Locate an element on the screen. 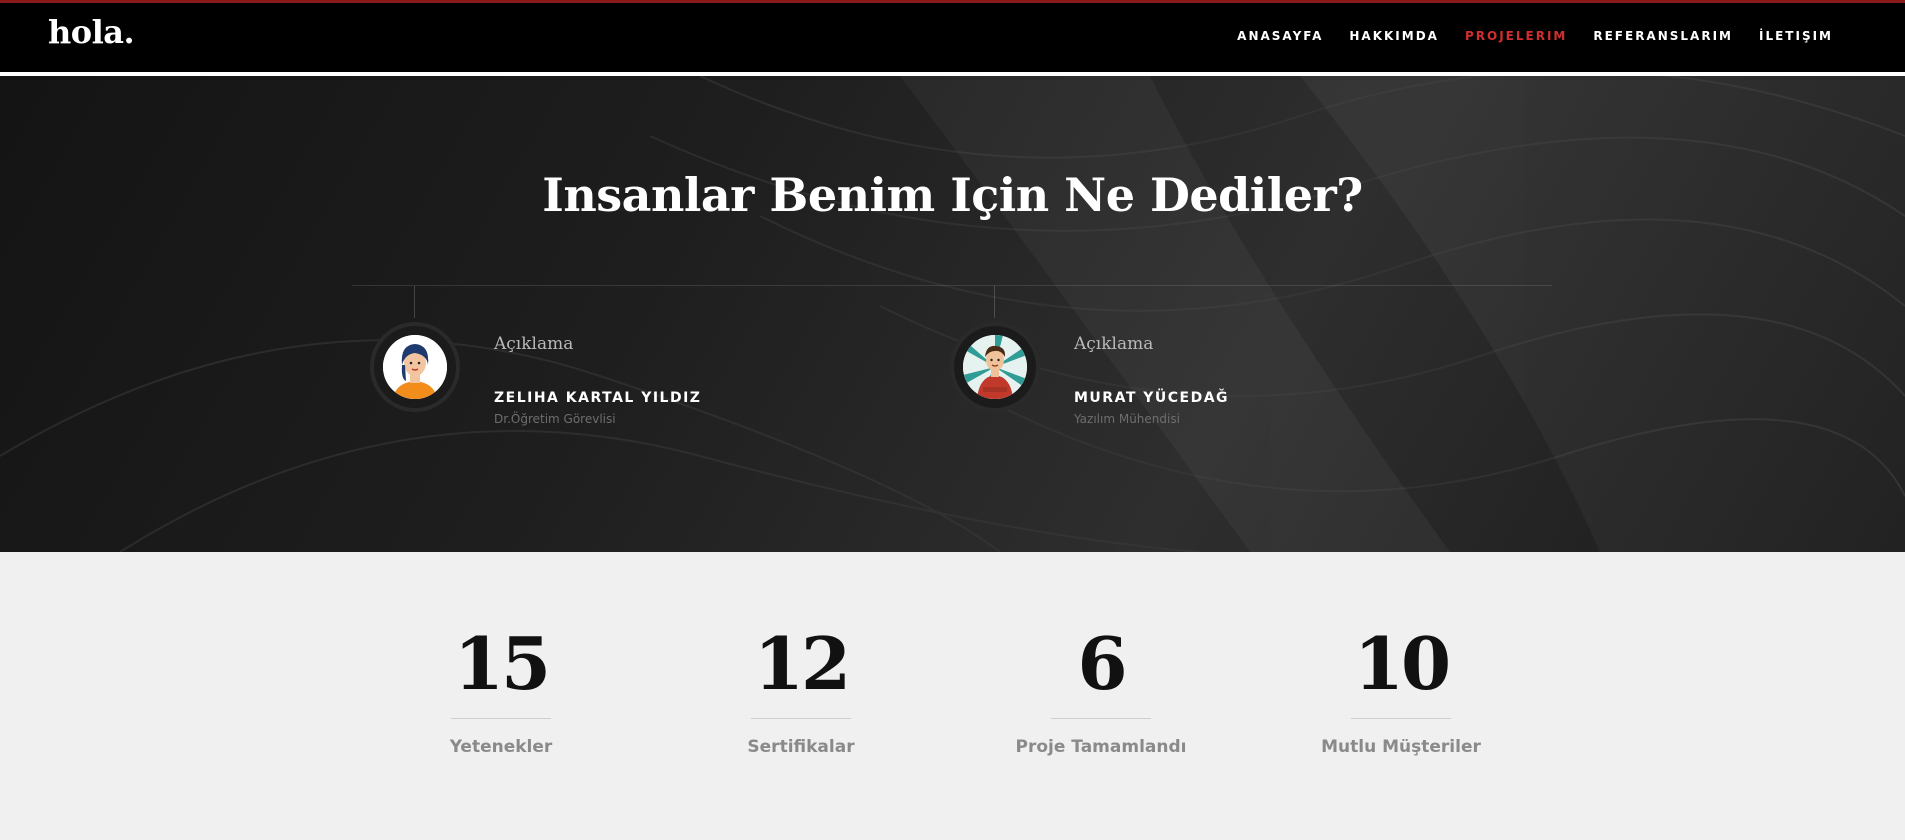 The image size is (1905, 840). testimonials-title: Insanlar Benim Için Ne Dediler? is located at coordinates (952, 195).